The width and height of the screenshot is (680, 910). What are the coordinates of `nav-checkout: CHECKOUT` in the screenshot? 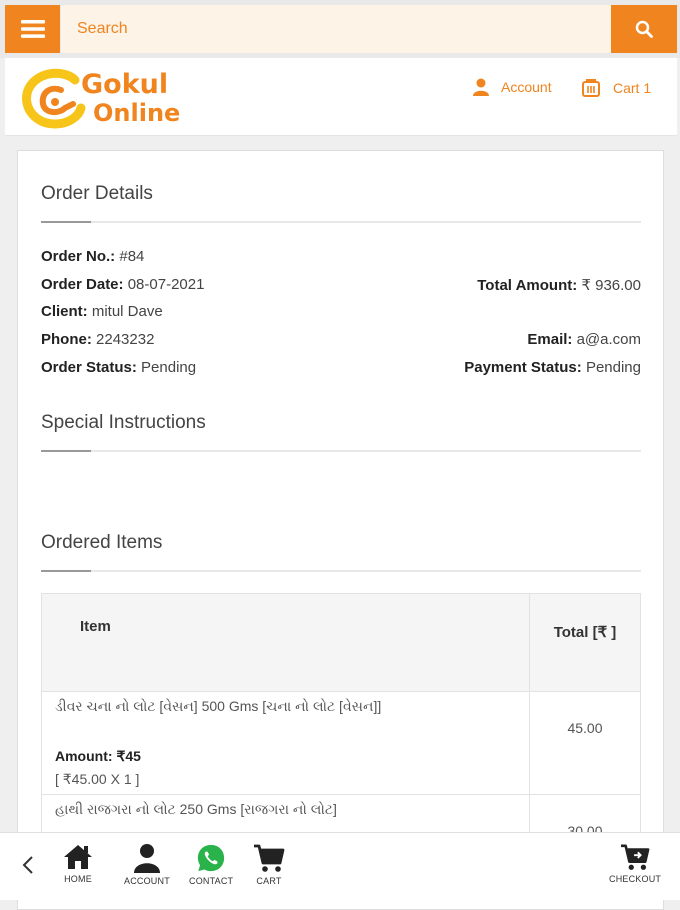 It's located at (635, 863).